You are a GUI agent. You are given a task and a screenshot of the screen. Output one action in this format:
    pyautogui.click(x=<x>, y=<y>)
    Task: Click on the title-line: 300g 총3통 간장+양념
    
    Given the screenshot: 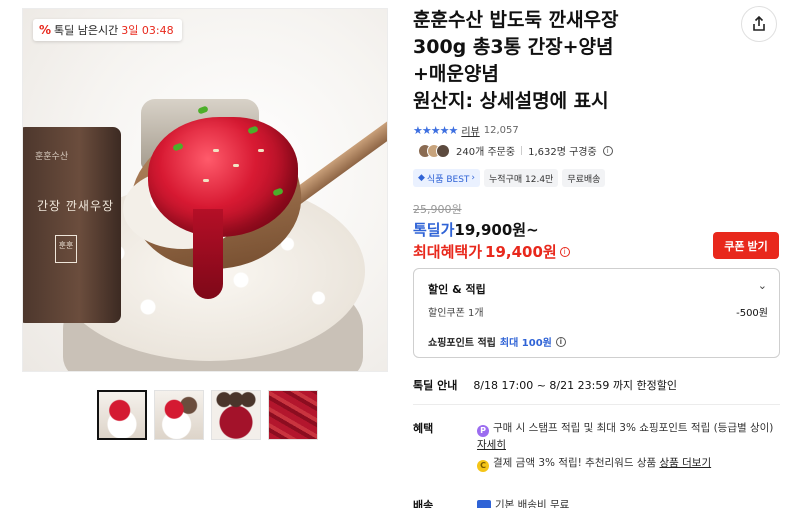 What is the action you would take?
    pyautogui.click(x=513, y=47)
    